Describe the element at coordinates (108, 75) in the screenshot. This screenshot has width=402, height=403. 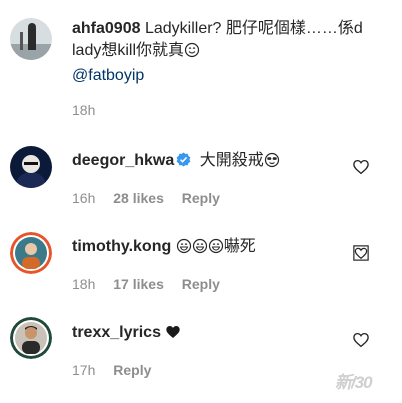
I see `mention-link: @fatboyip` at that location.